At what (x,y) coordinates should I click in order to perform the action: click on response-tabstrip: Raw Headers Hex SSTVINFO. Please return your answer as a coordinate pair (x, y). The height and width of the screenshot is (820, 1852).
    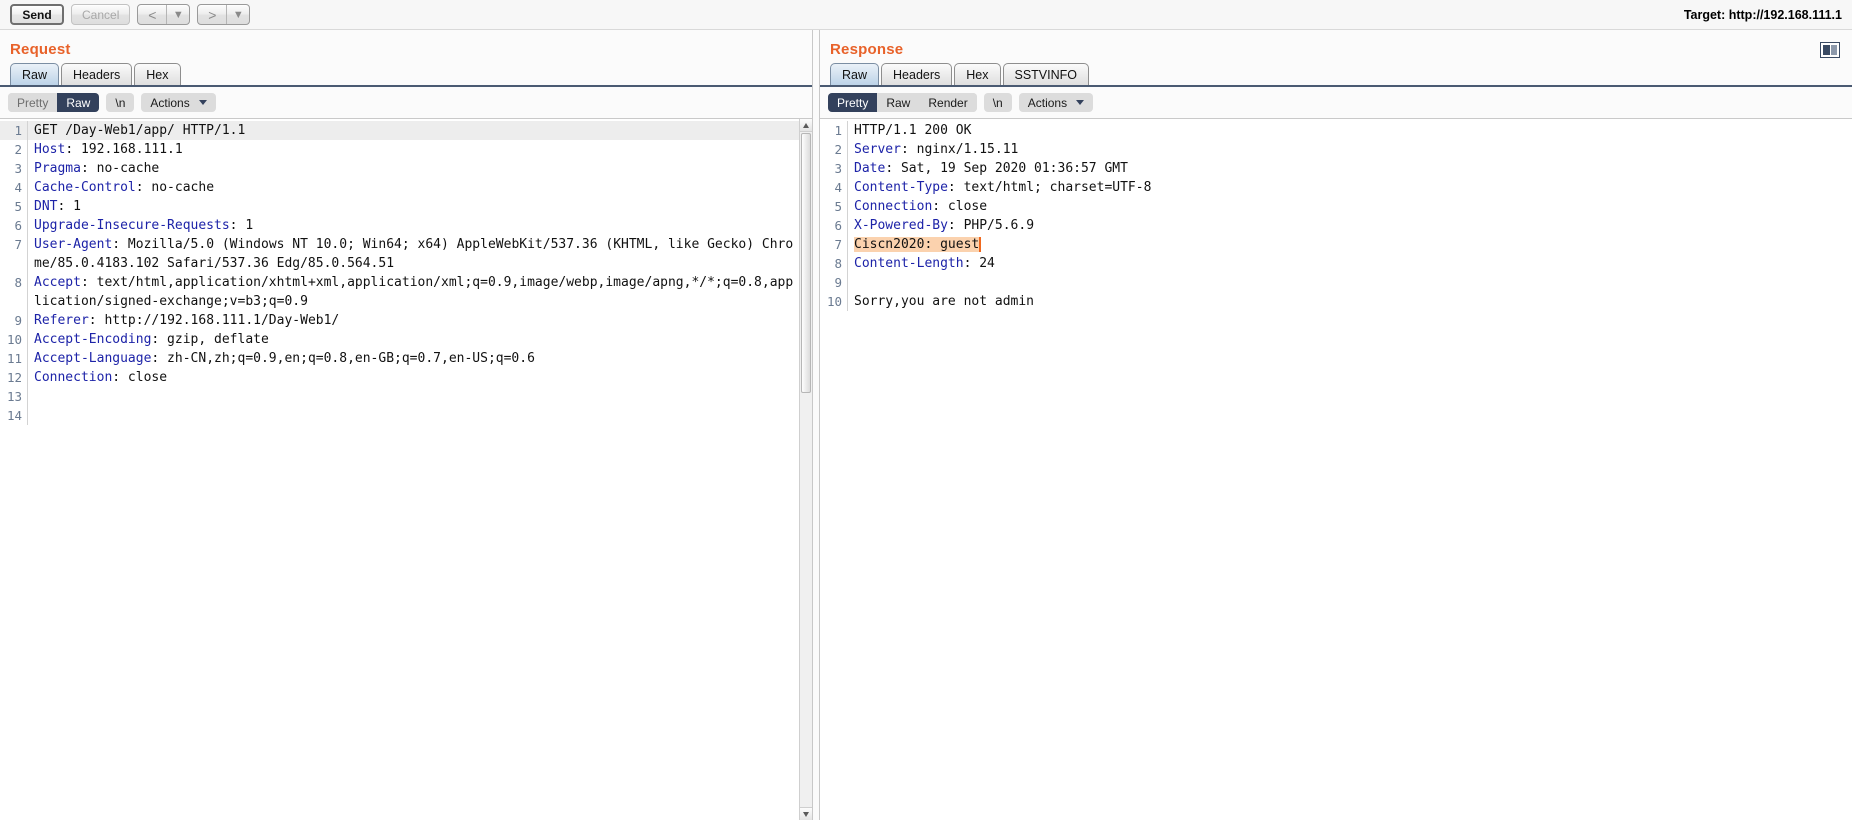
    Looking at the image, I should click on (1336, 75).